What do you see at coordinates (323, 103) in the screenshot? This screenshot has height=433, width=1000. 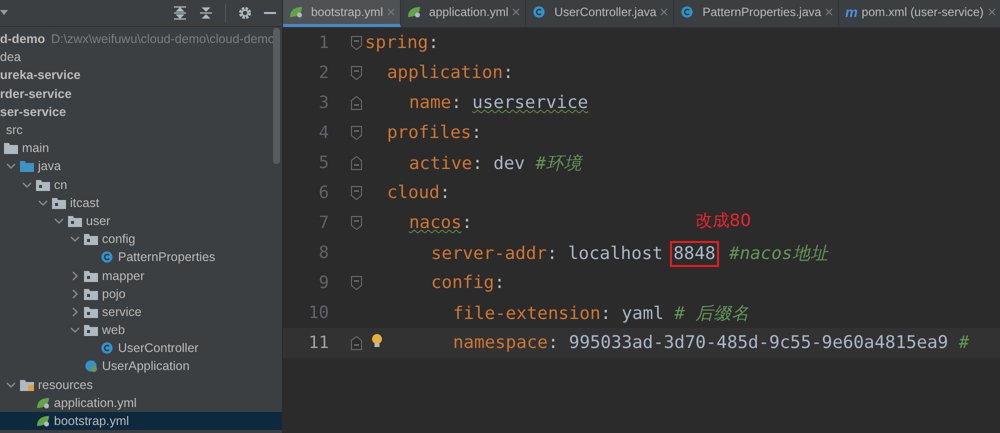 I see `line-number: 3` at bounding box center [323, 103].